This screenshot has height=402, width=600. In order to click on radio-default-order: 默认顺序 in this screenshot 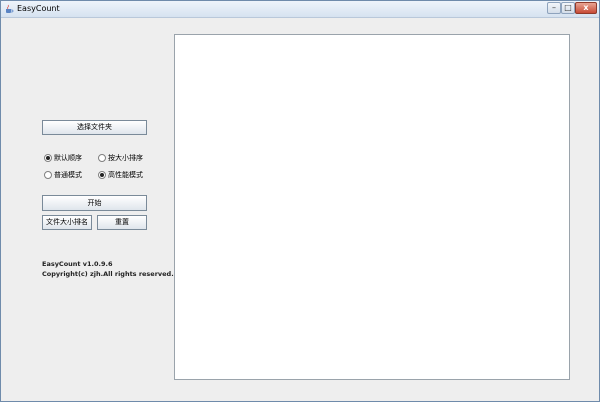, I will do `click(66, 158)`.